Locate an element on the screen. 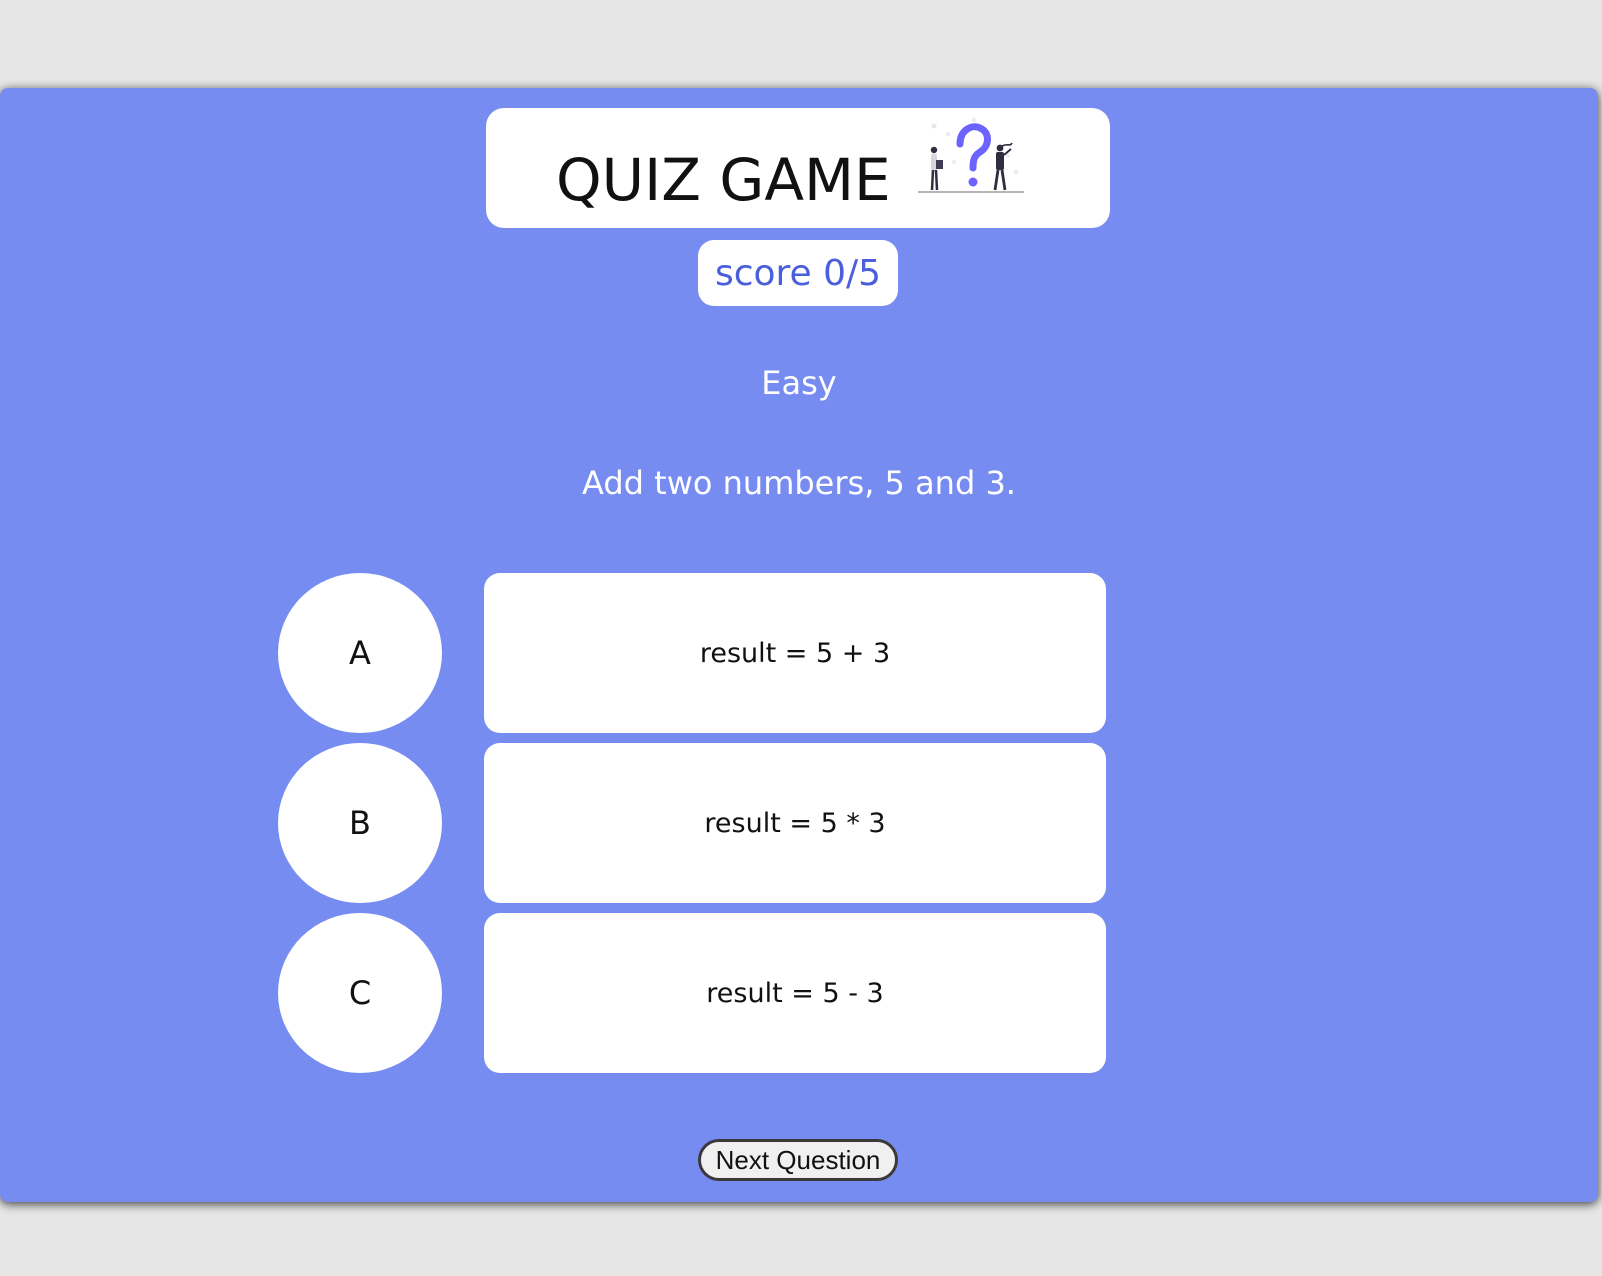  title-card: QUIZ GAME is located at coordinates (798, 168).